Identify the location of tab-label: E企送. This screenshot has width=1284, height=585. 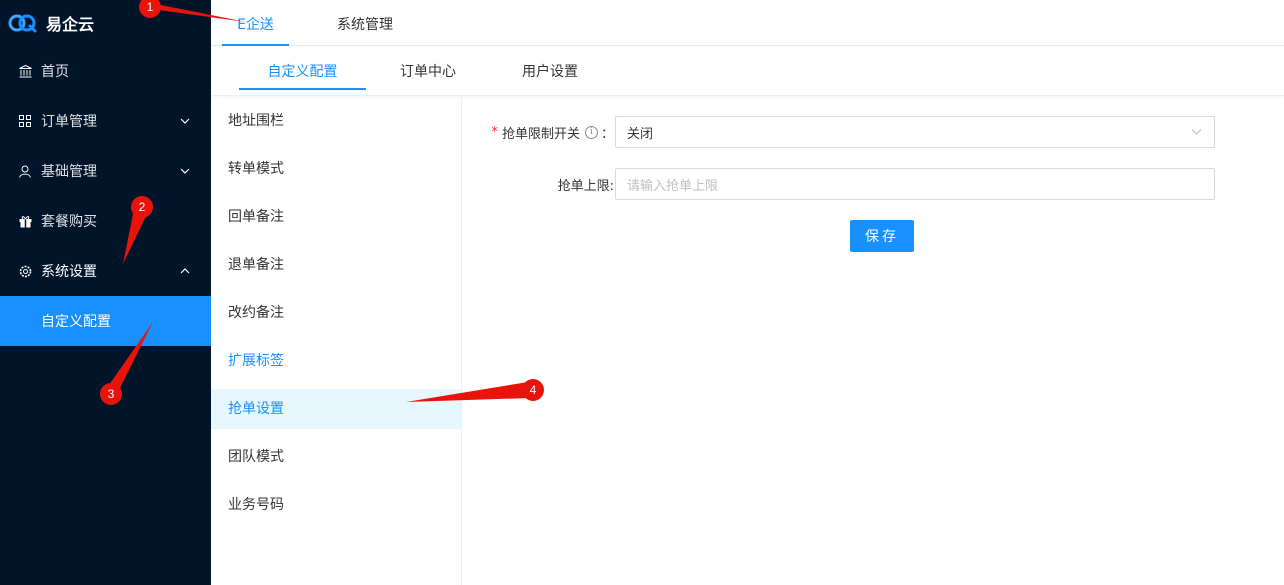
(255, 25).